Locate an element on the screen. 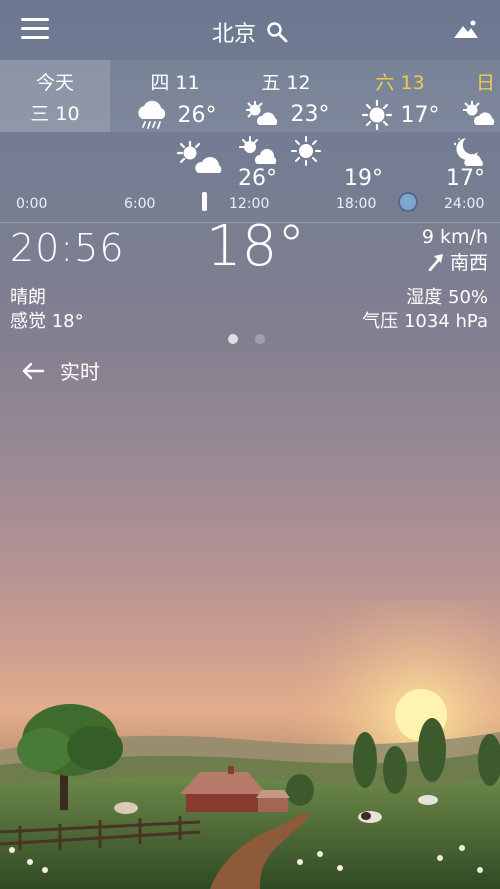 This screenshot has width=500, height=889. page-dot is located at coordinates (260, 339).